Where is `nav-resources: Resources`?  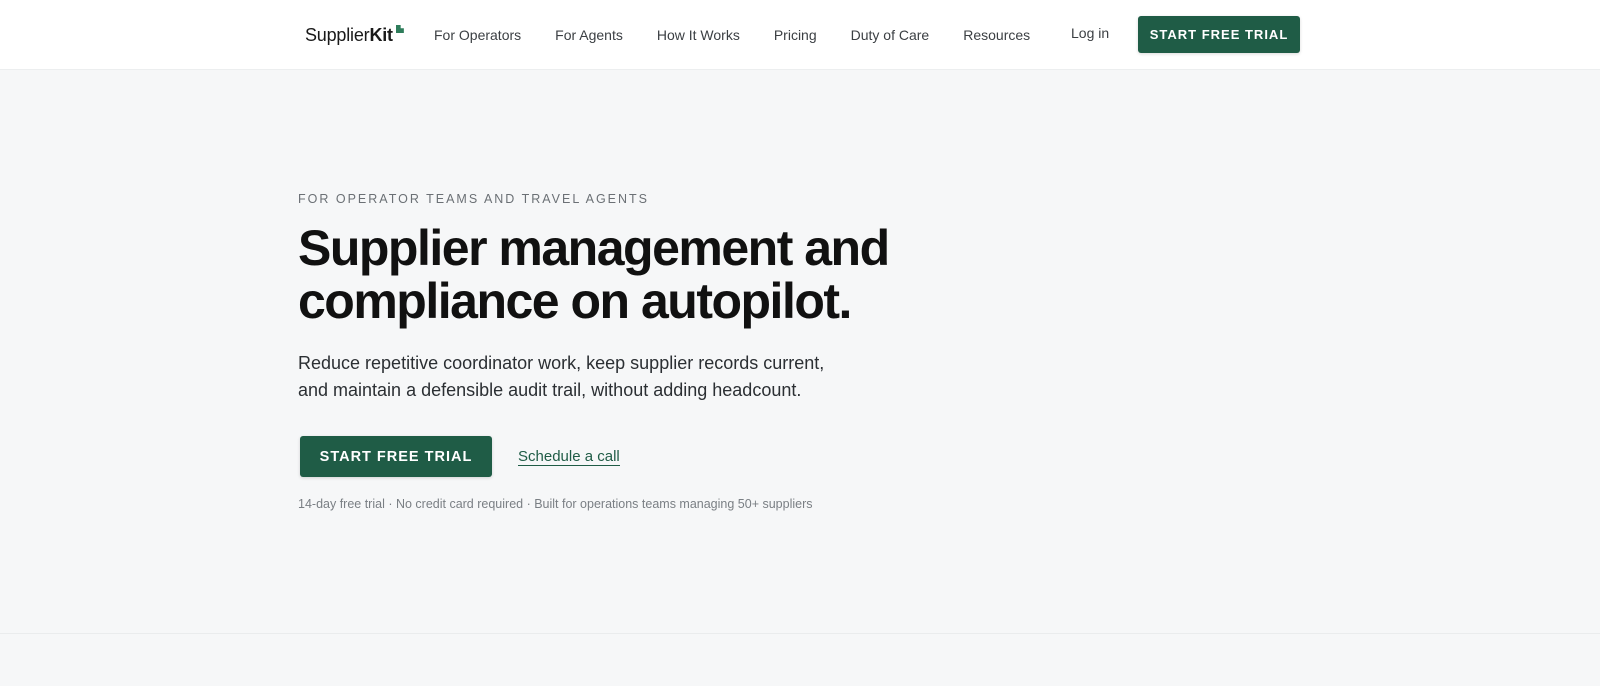
nav-resources: Resources is located at coordinates (996, 35).